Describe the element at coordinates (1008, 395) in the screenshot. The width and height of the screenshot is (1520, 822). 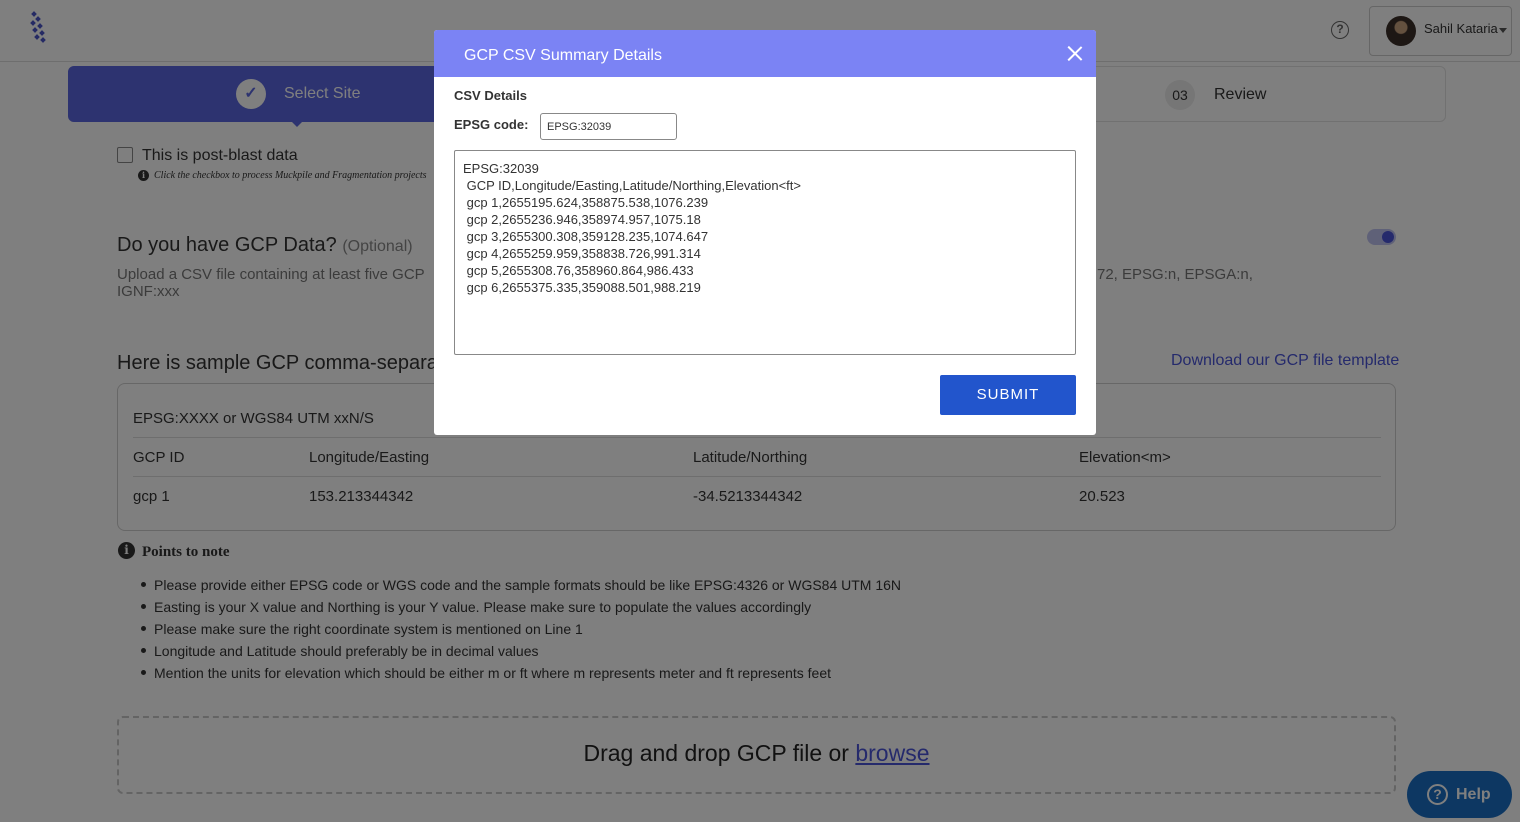
I see `submit-button: SUBMIT` at that location.